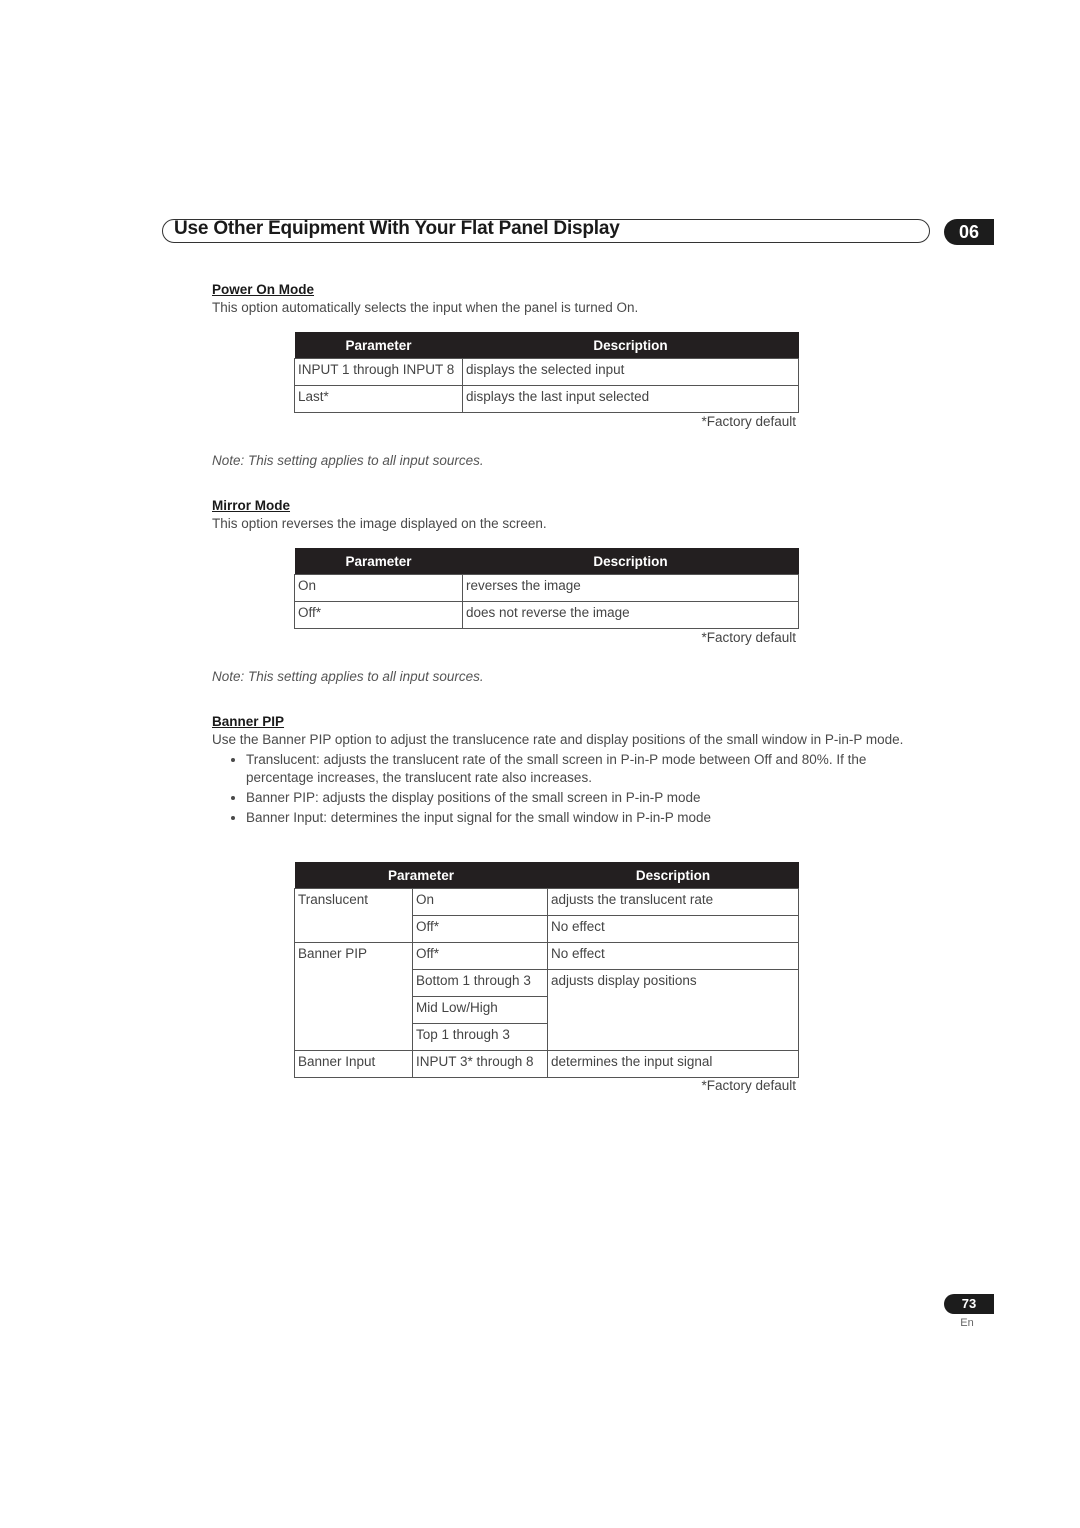 Image resolution: width=1080 pixels, height=1528 pixels. What do you see at coordinates (263, 289) in the screenshot?
I see `section-heading: Power On Mode` at bounding box center [263, 289].